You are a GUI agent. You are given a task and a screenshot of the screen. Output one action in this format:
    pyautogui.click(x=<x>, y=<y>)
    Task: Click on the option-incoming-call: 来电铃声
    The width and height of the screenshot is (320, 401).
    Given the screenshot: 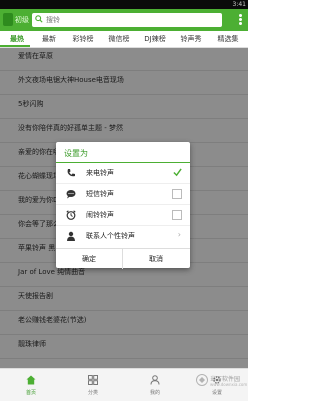 What is the action you would take?
    pyautogui.click(x=123, y=173)
    